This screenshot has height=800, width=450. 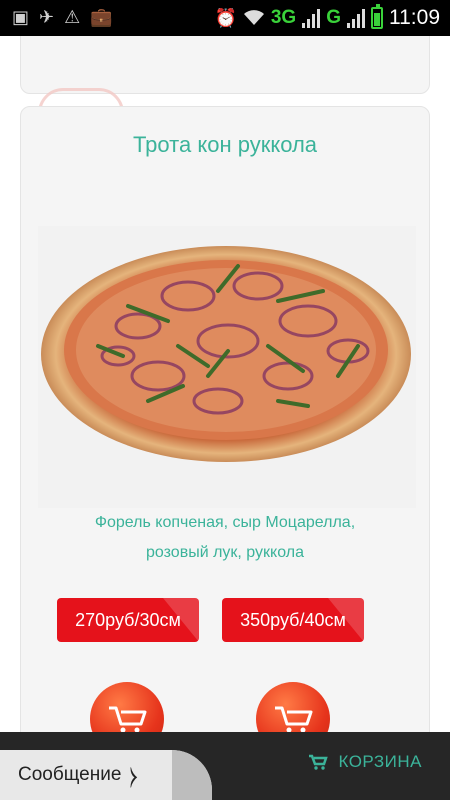 I want to click on alarm-icon: ⏰, so click(x=225, y=18).